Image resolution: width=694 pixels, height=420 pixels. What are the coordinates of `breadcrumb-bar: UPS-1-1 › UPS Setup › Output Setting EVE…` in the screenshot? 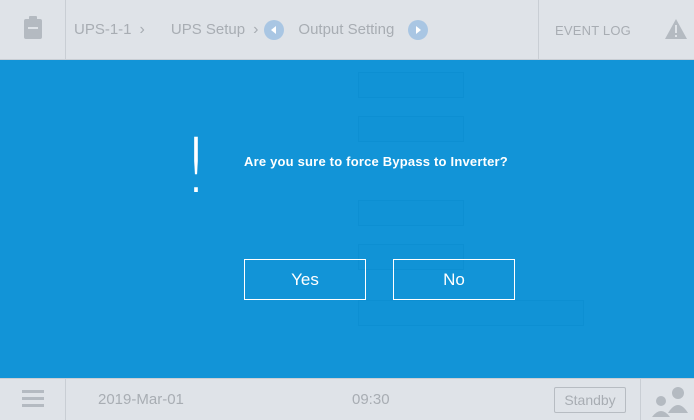 It's located at (347, 30).